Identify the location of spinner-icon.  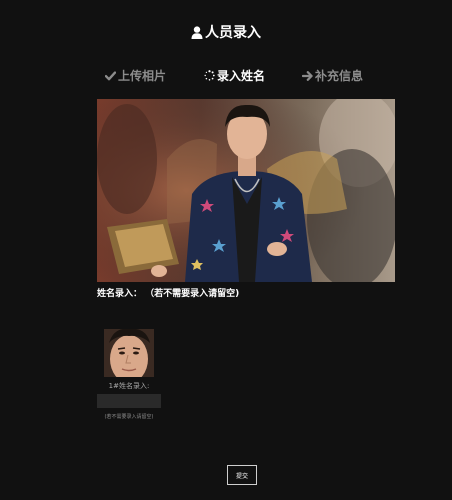
(209, 77).